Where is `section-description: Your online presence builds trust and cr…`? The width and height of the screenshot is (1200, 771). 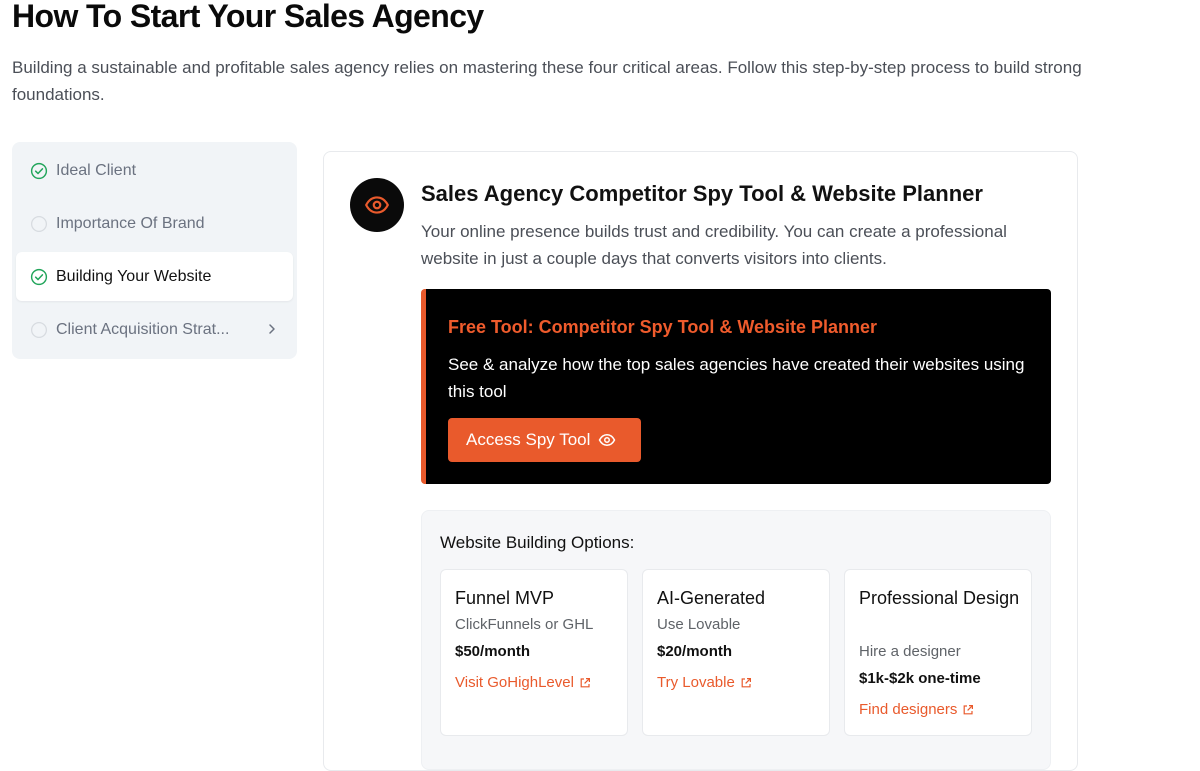 section-description: Your online presence builds trust and cr… is located at coordinates (714, 245).